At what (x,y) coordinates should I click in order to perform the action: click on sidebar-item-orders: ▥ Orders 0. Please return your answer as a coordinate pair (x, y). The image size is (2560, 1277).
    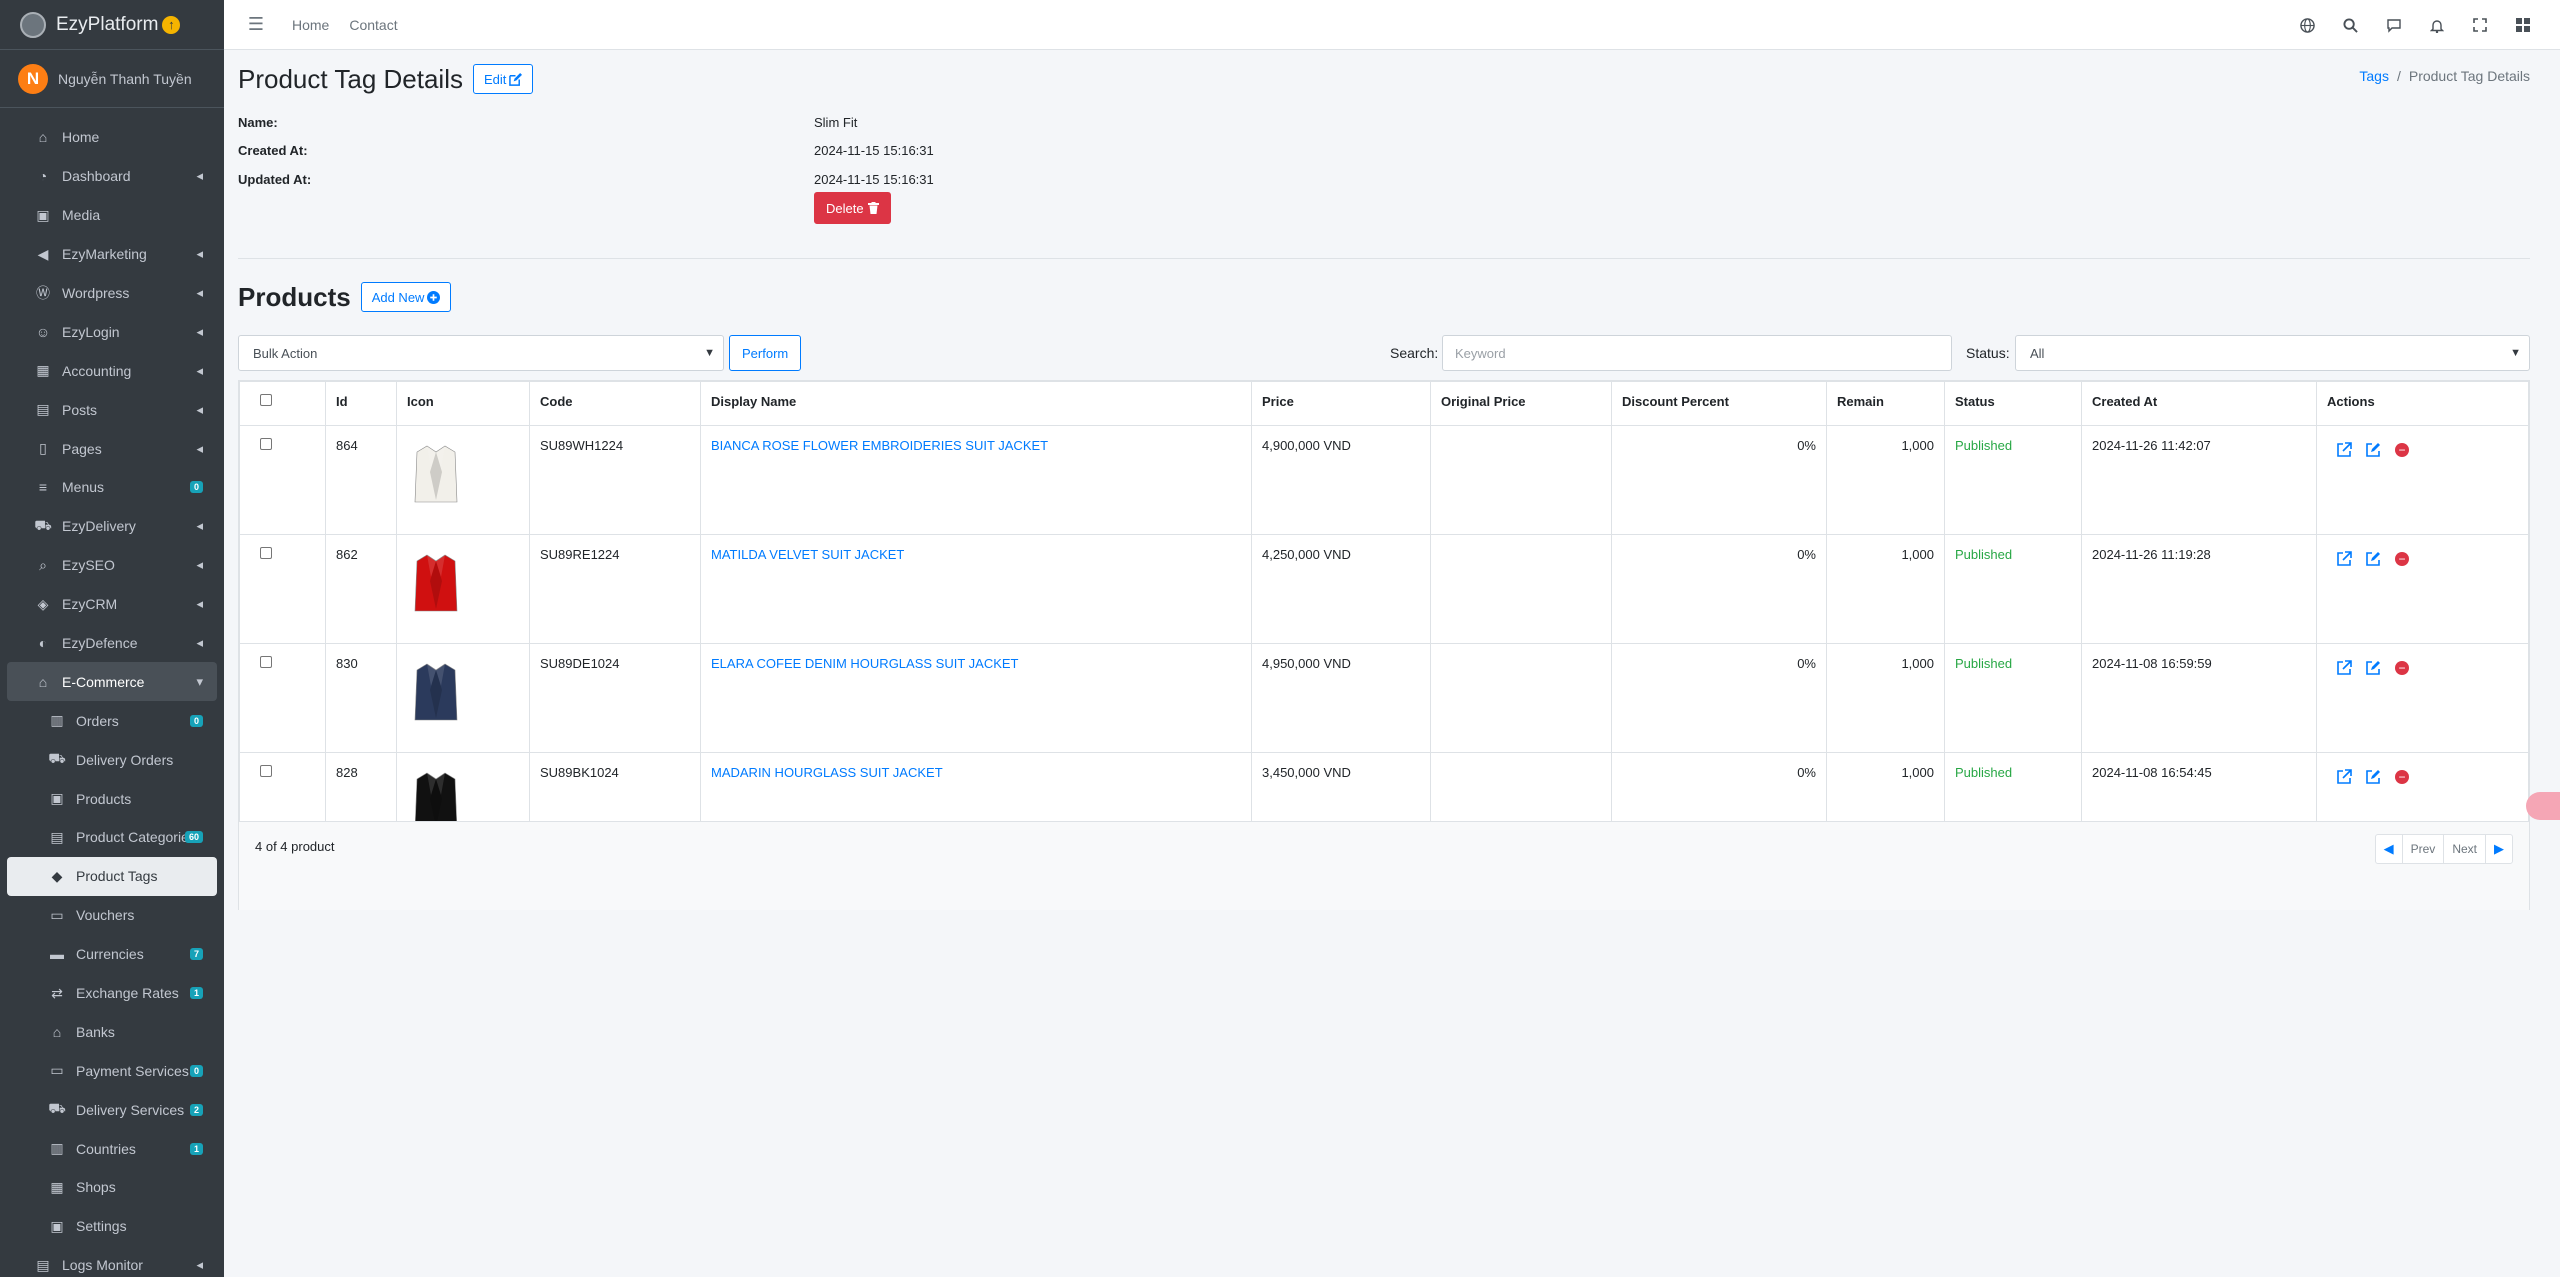
    Looking at the image, I should click on (112, 720).